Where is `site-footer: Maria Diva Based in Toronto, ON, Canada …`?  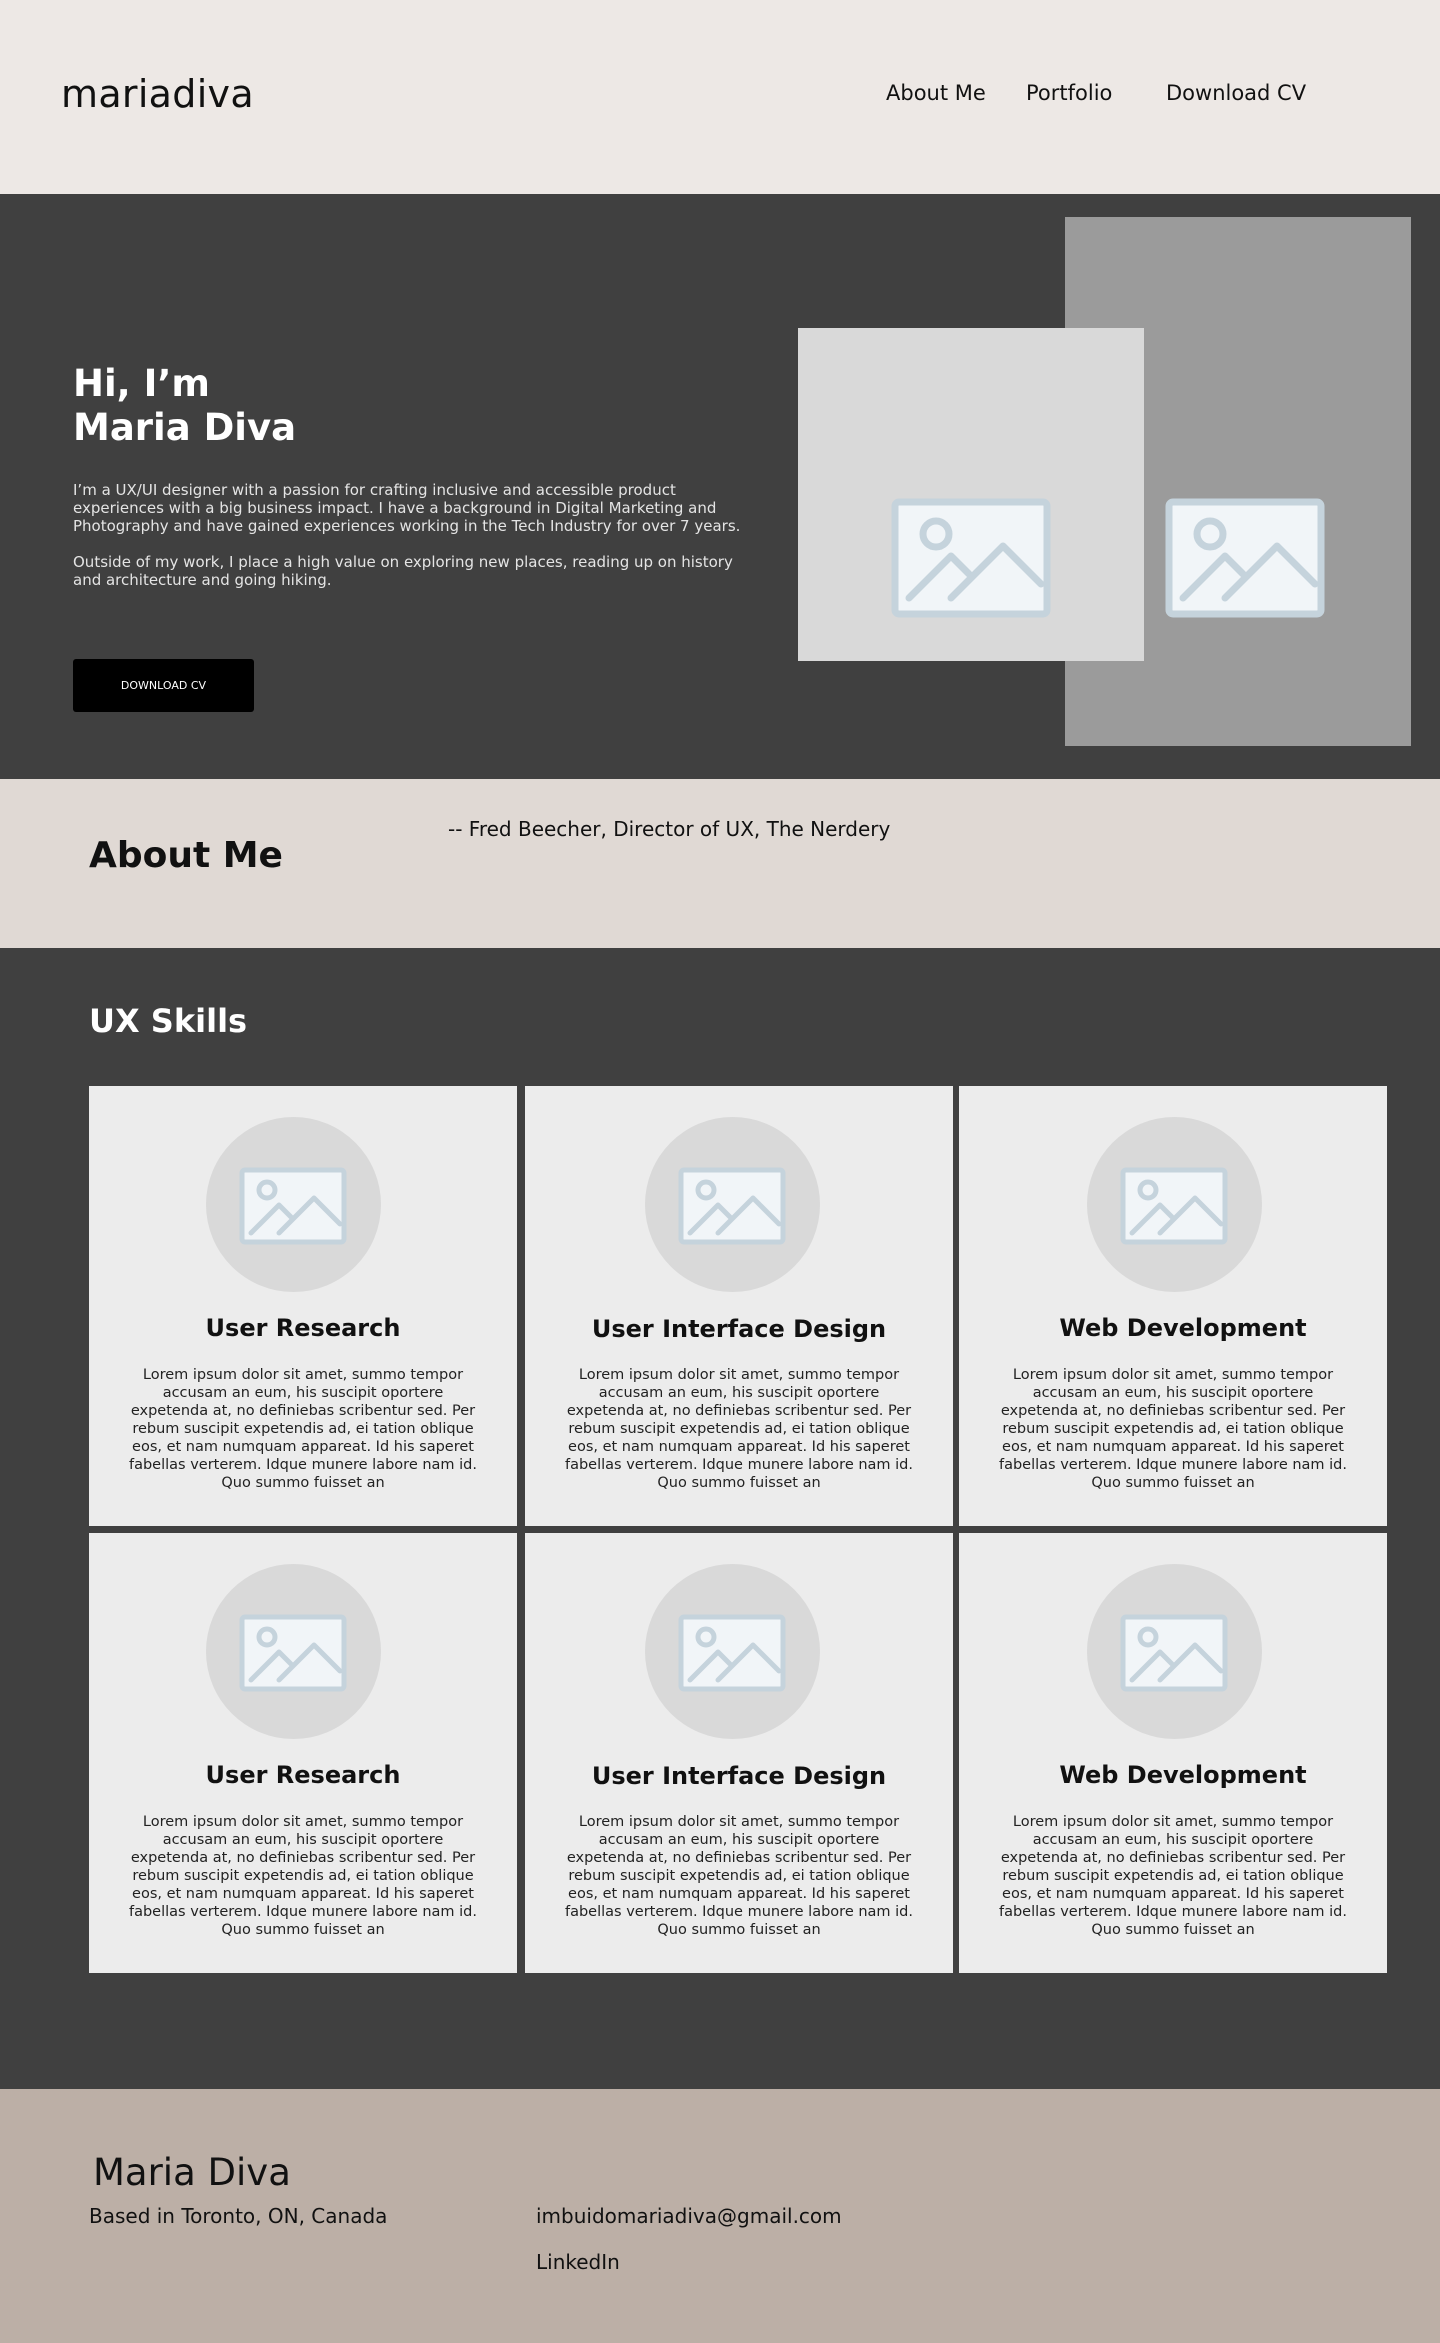
site-footer: Maria Diva Based in Toronto, ON, Canada … is located at coordinates (720, 2216).